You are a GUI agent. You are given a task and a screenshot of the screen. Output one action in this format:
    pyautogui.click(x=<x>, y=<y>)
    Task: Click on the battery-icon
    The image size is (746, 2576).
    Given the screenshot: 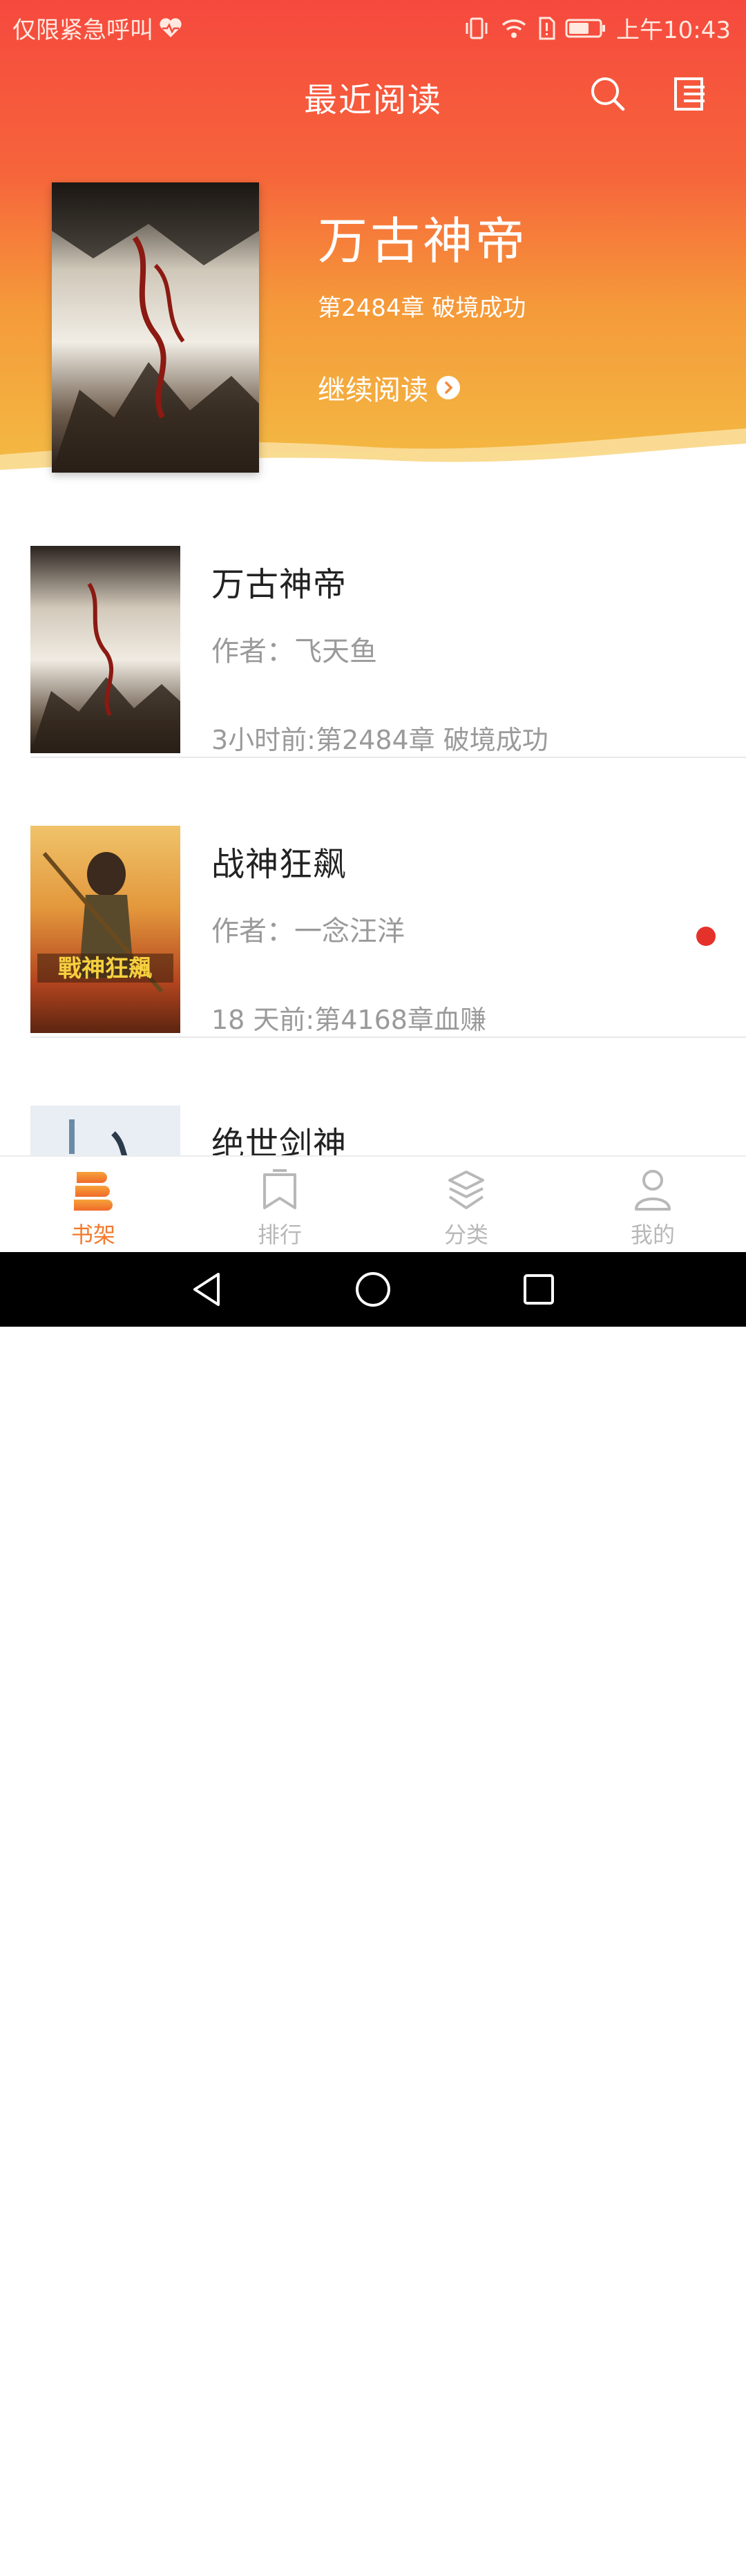 What is the action you would take?
    pyautogui.click(x=586, y=28)
    